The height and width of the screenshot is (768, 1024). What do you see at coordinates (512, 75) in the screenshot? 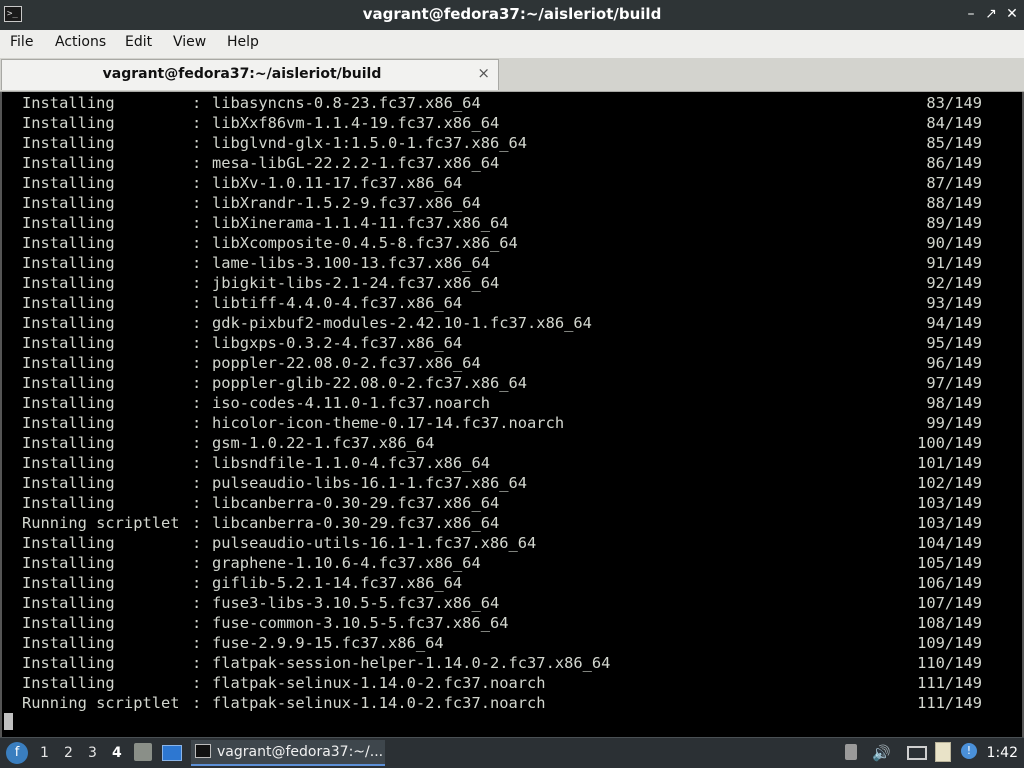
I see `tab-bar: vagrant@fedora37:~/aisleriot/build ×` at bounding box center [512, 75].